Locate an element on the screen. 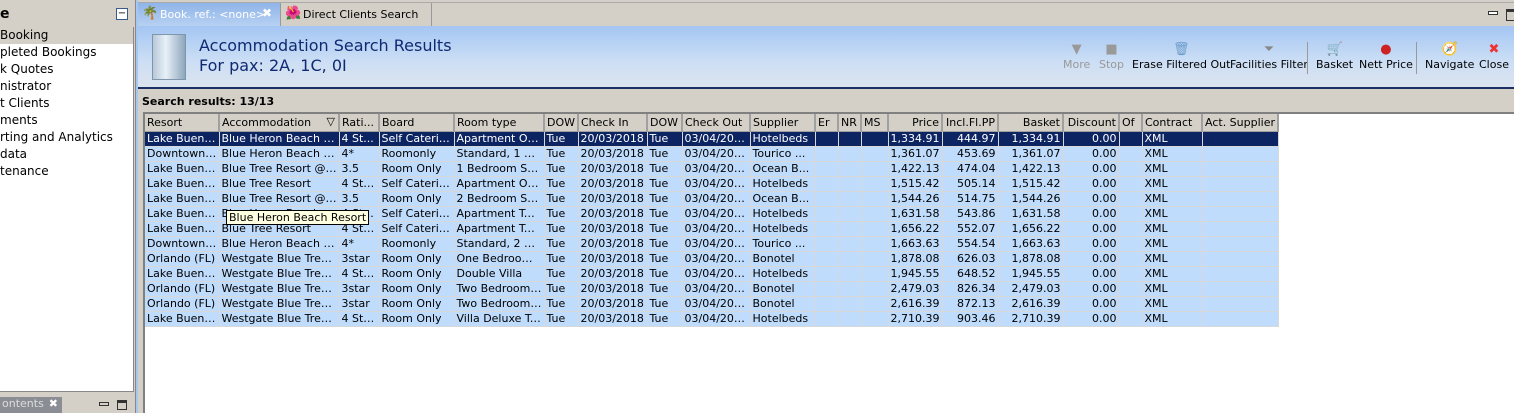 This screenshot has height=413, width=1514. close-tab-icon: ✖ is located at coordinates (267, 13).